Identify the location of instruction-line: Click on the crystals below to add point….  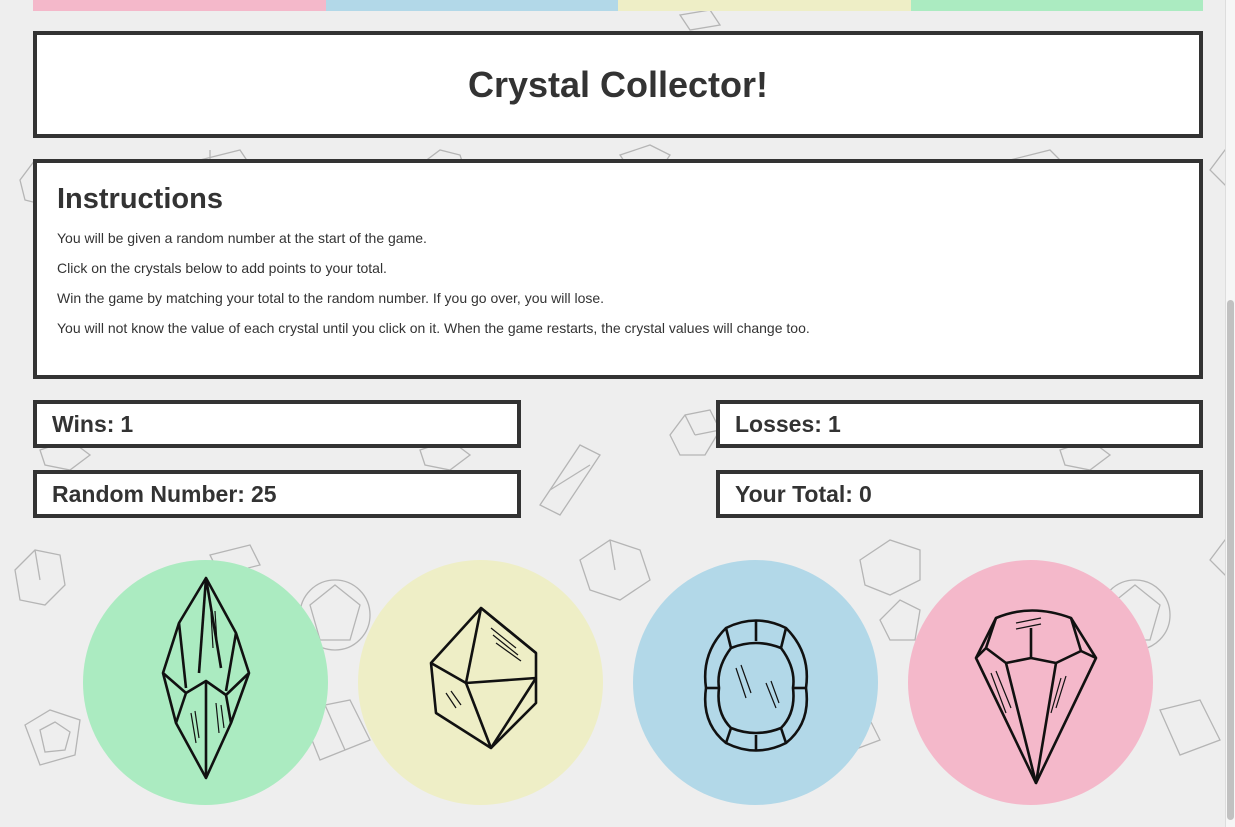
(222, 268).